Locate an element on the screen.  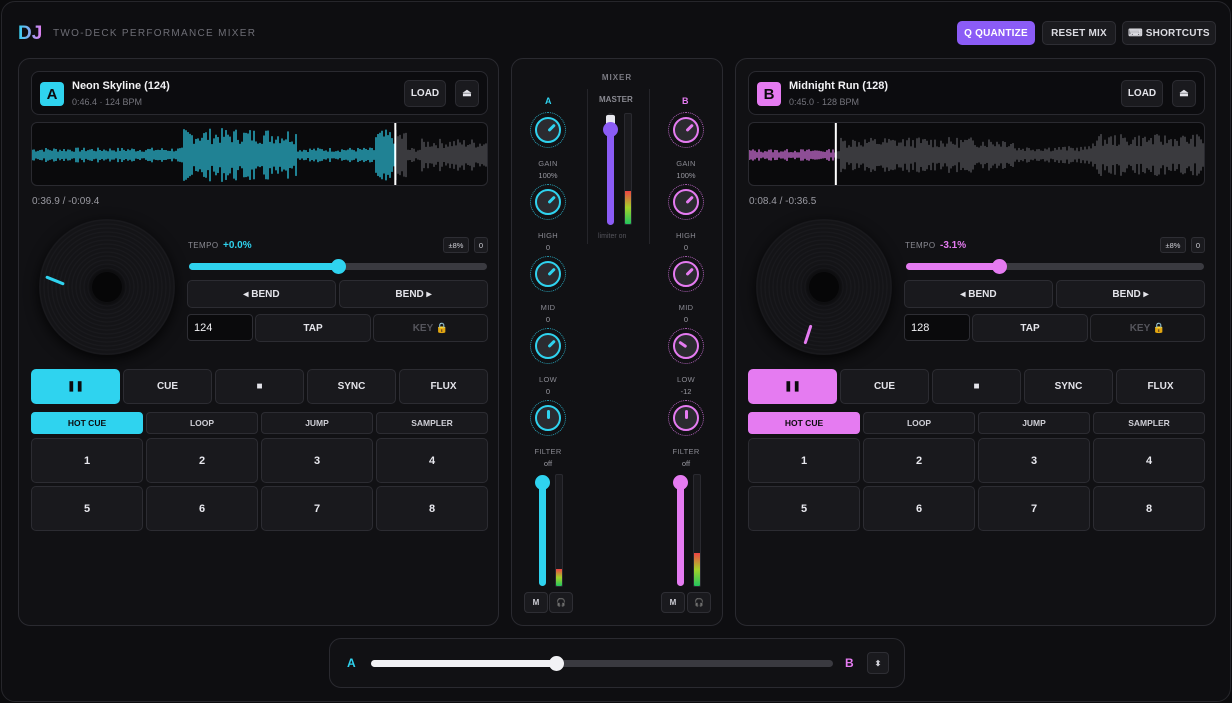
track-meta: 0:45.0 · 128 BPM is located at coordinates (824, 102).